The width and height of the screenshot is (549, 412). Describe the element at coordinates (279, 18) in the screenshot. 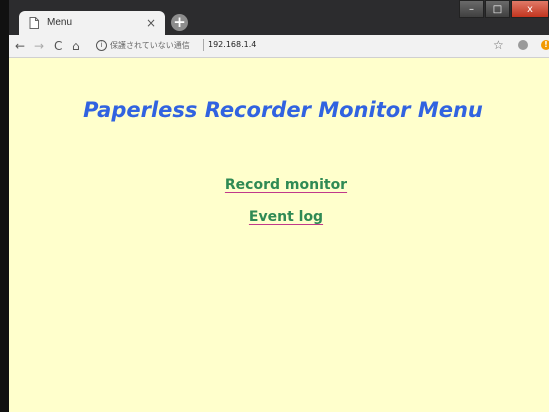

I see `title-bar: Menu × + – □ x` at that location.